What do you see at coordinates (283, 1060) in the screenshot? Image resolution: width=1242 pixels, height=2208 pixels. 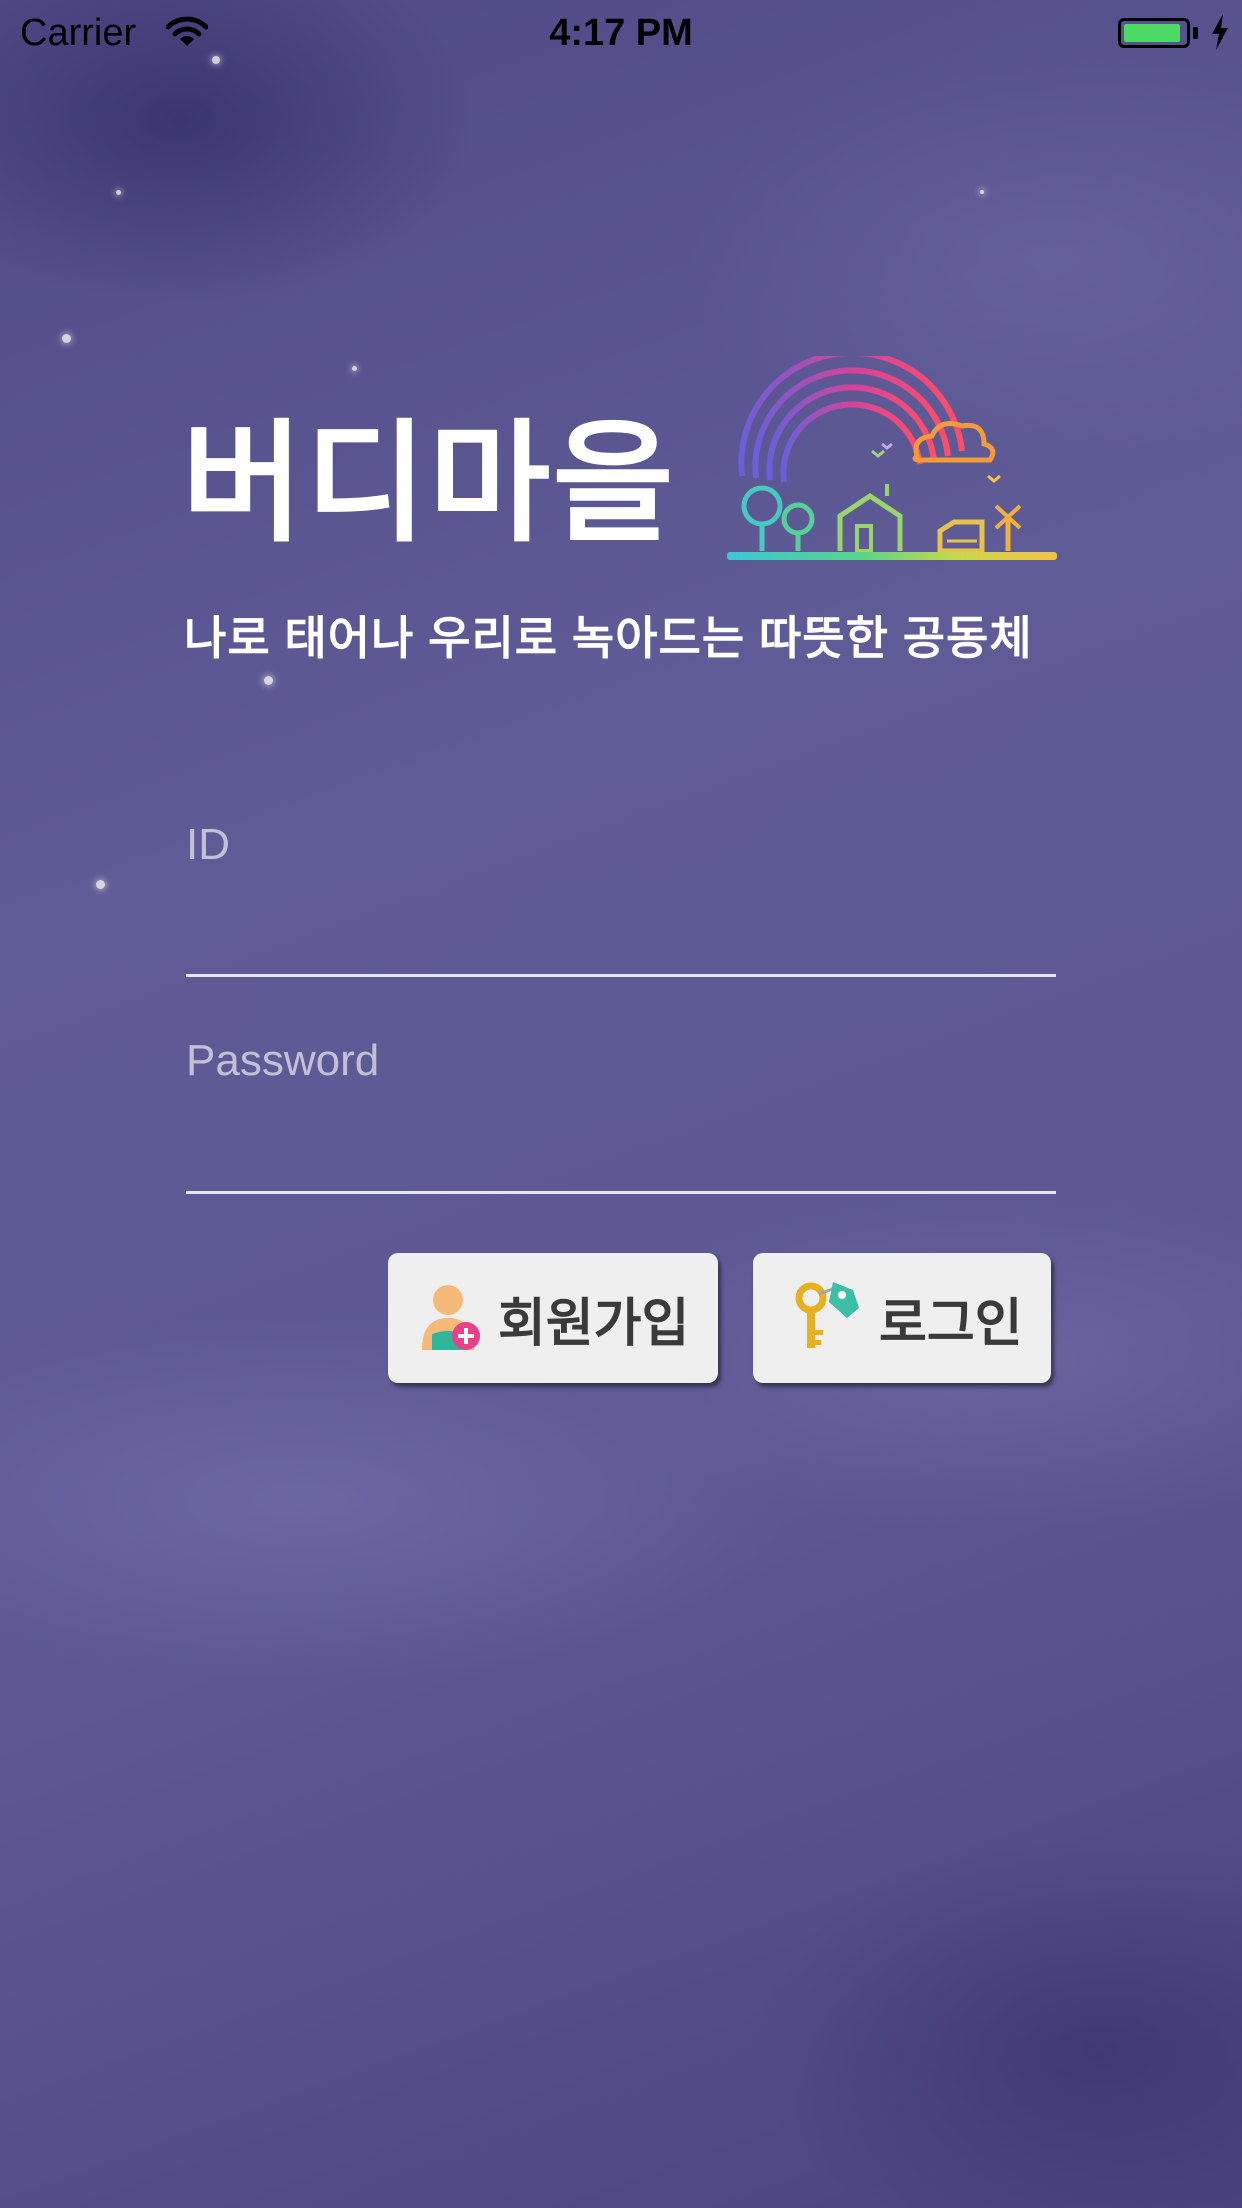 I see `password-field-label: Password` at bounding box center [283, 1060].